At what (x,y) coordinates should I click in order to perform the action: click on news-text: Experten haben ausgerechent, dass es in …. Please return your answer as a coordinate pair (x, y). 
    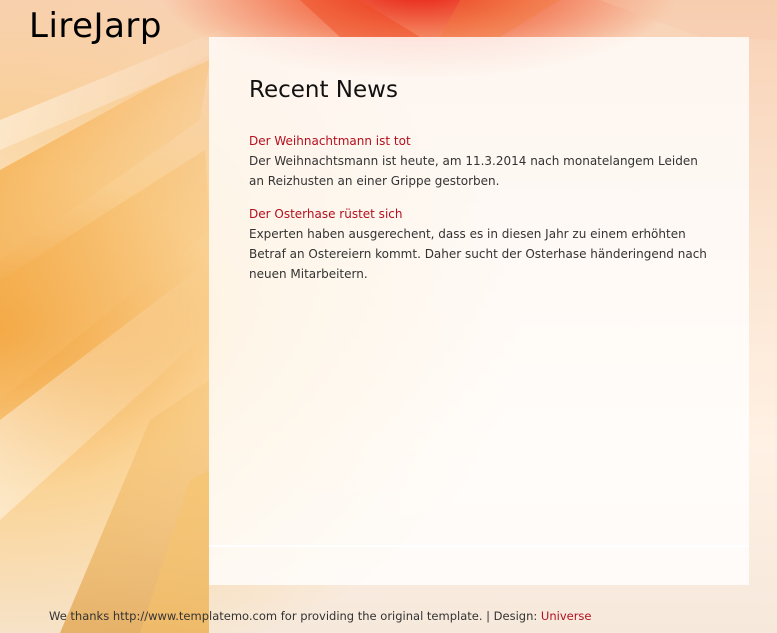
    Looking at the image, I should click on (478, 254).